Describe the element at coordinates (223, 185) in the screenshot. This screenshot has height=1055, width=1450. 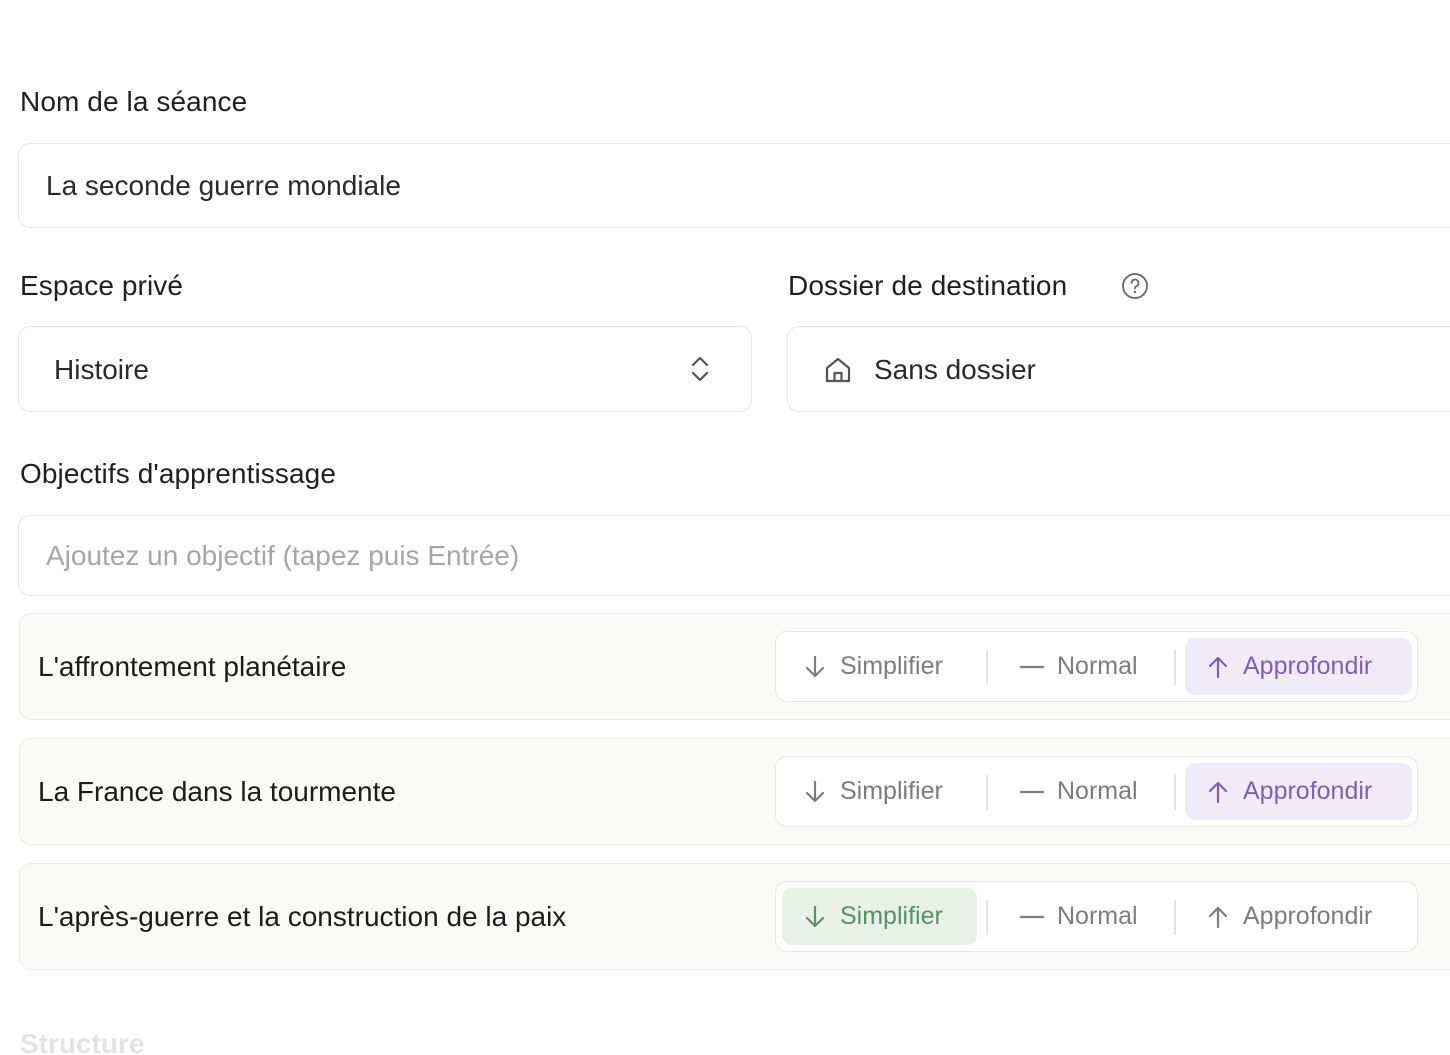
I see `session-name-value: La seconde guerre mondiale` at that location.